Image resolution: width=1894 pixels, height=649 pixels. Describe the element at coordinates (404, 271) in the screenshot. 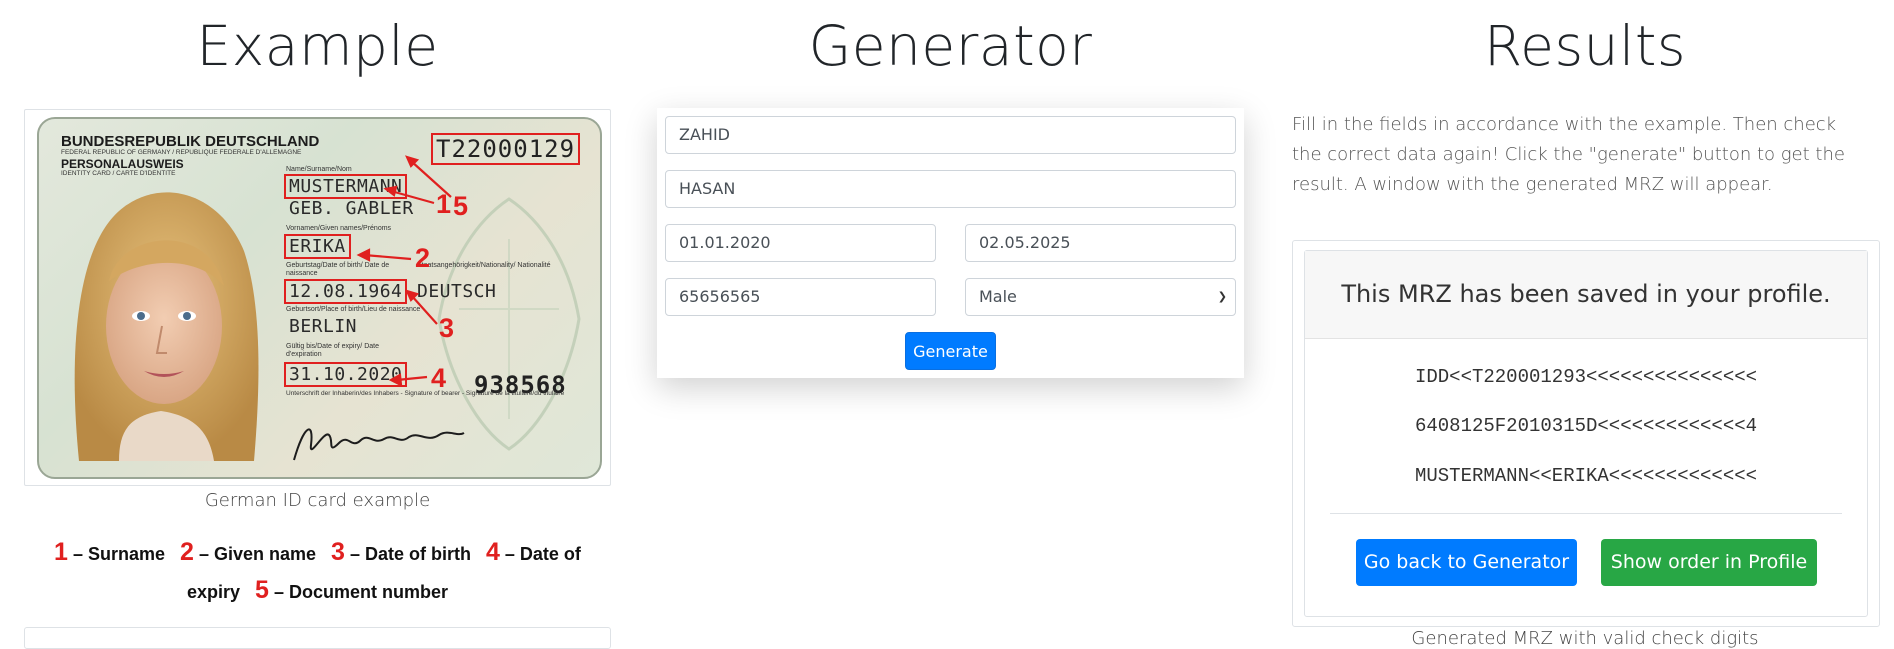

I see `annotation-arrows` at that location.